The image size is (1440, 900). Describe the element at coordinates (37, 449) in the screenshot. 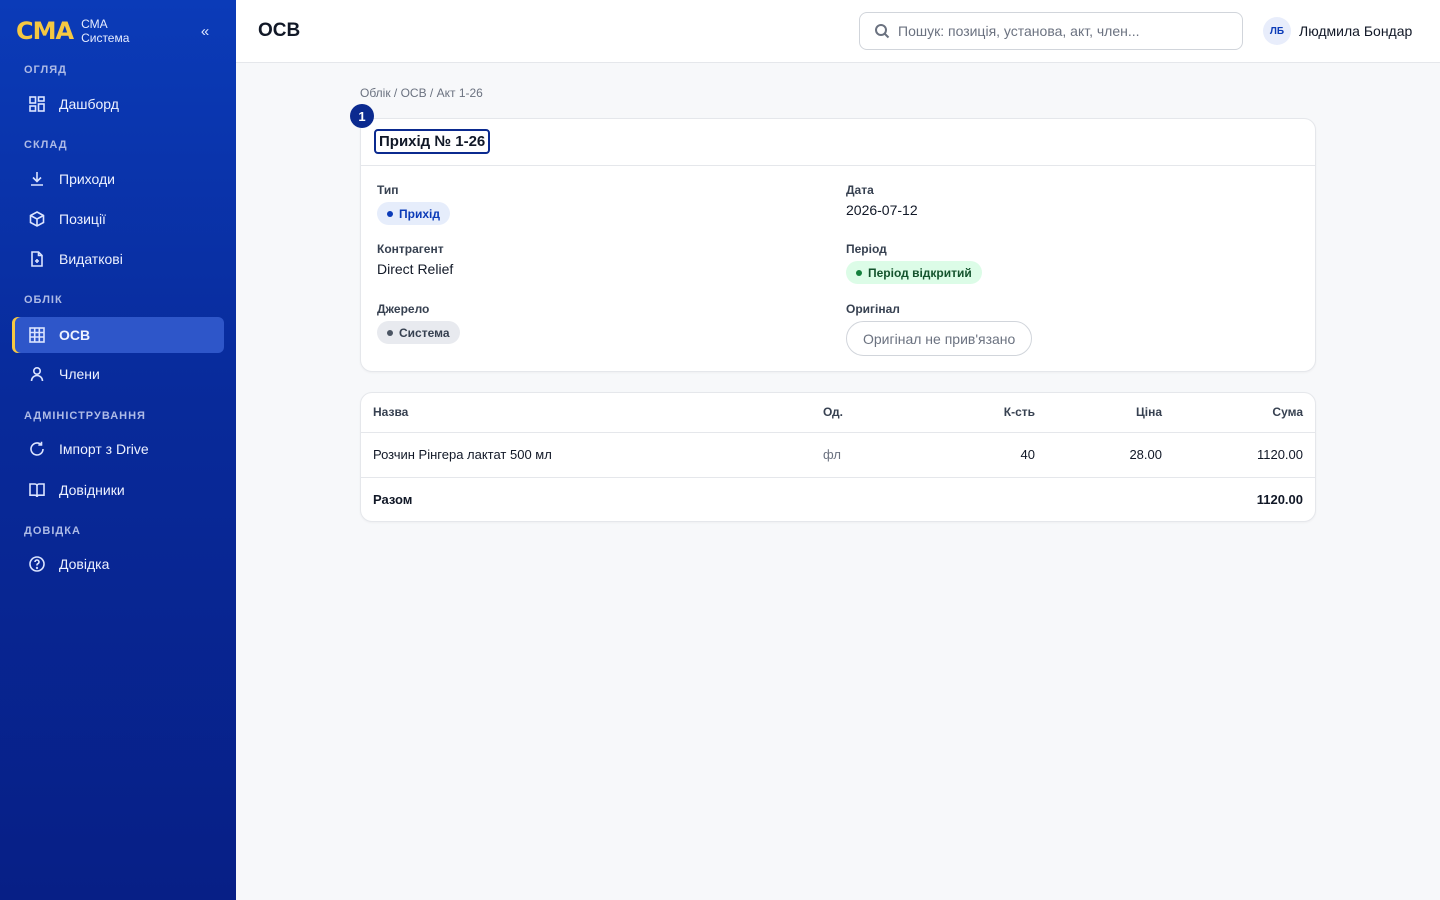

I see `refresh-icon` at that location.